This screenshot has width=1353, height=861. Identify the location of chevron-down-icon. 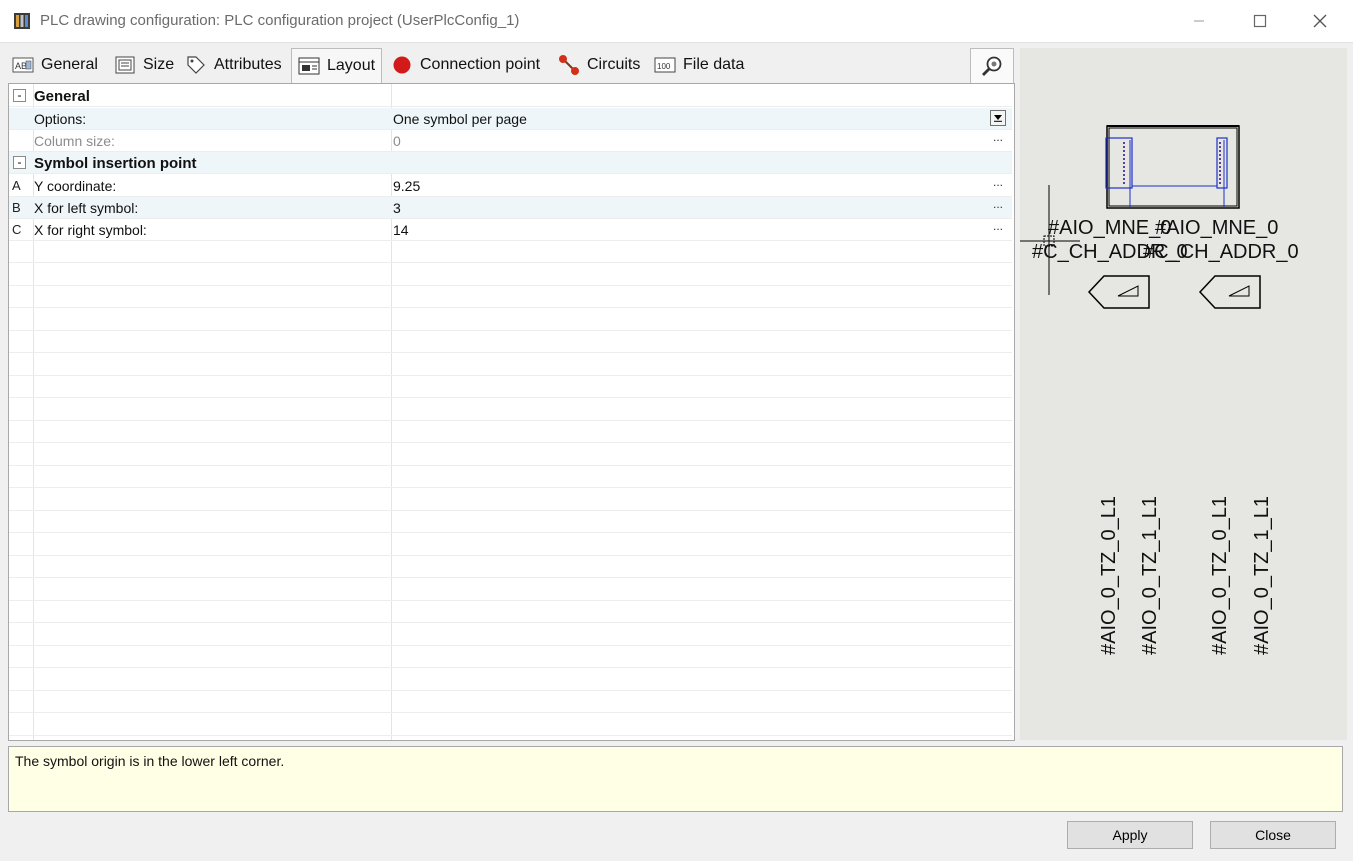
(998, 118).